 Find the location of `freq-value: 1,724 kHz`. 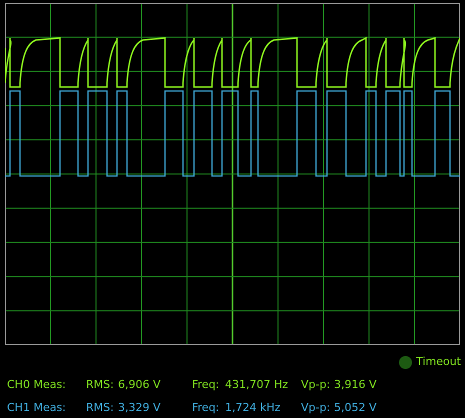

freq-value: 1,724 kHz is located at coordinates (253, 408).